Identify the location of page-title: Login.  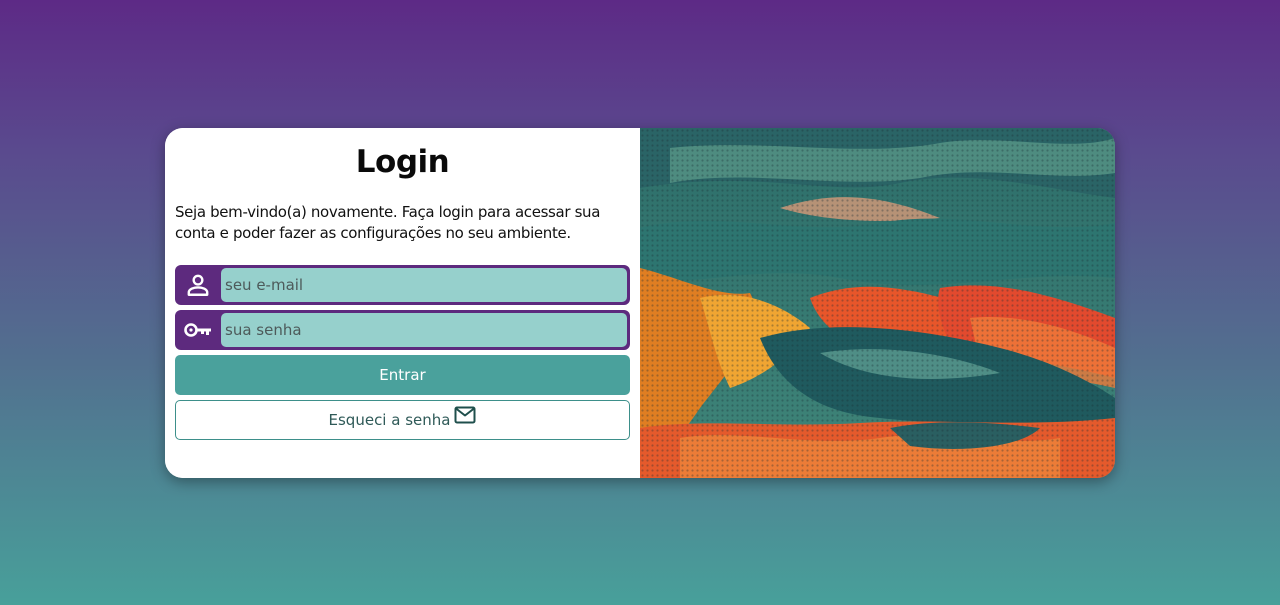
(402, 162).